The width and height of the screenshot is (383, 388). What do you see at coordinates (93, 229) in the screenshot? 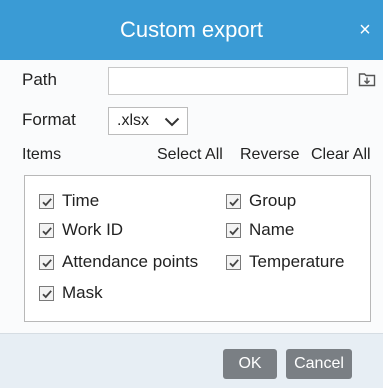
I see `item-checkbox-label: Work ID` at bounding box center [93, 229].